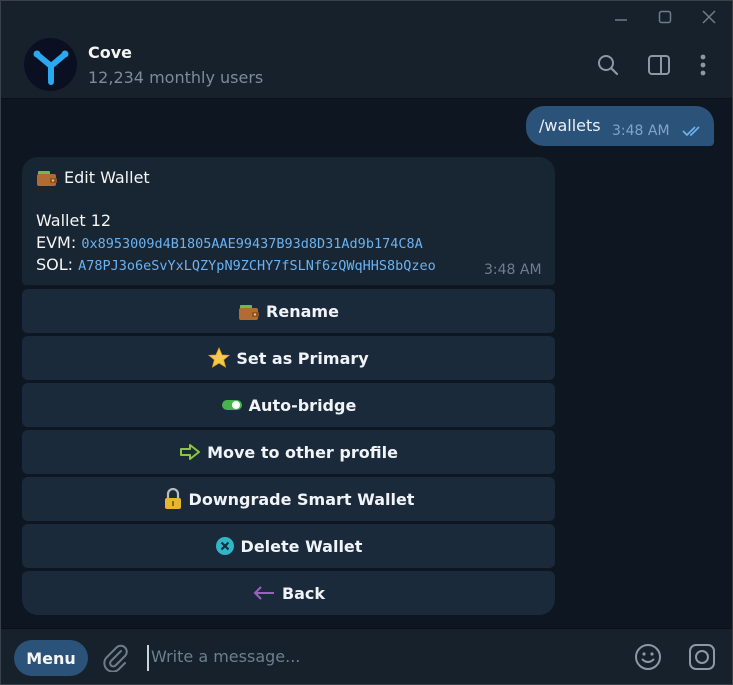  I want to click on title-bar, so click(366, 17).